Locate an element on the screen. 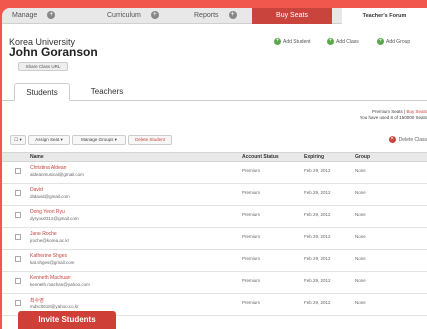 The width and height of the screenshot is (427, 329). share-class-url-button: Share Class URL is located at coordinates (43, 66).